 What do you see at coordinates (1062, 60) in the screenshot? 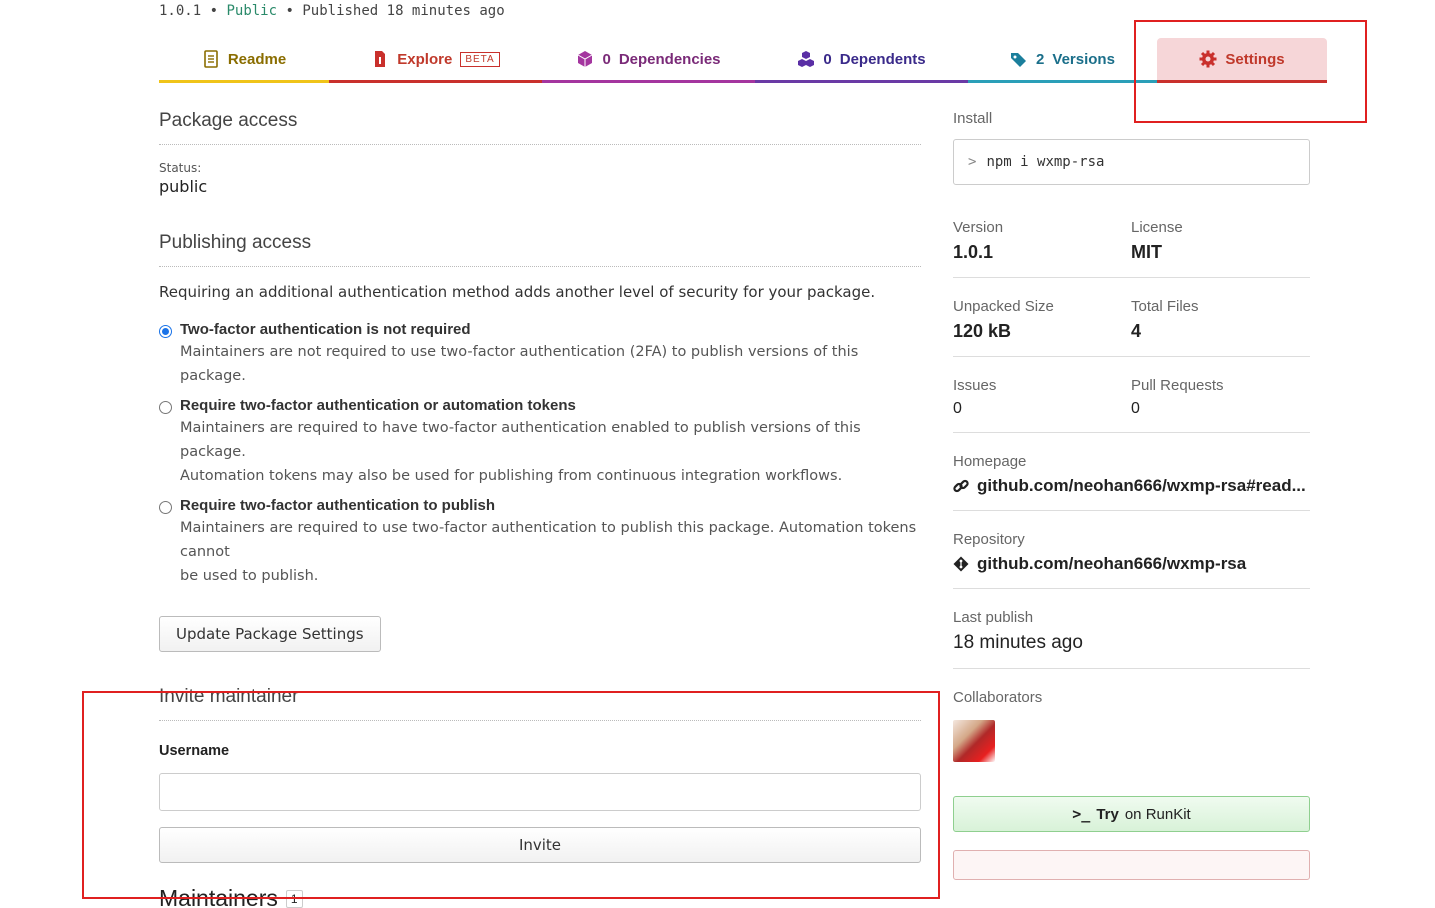
I see `tab-versions: 2 Versions` at bounding box center [1062, 60].